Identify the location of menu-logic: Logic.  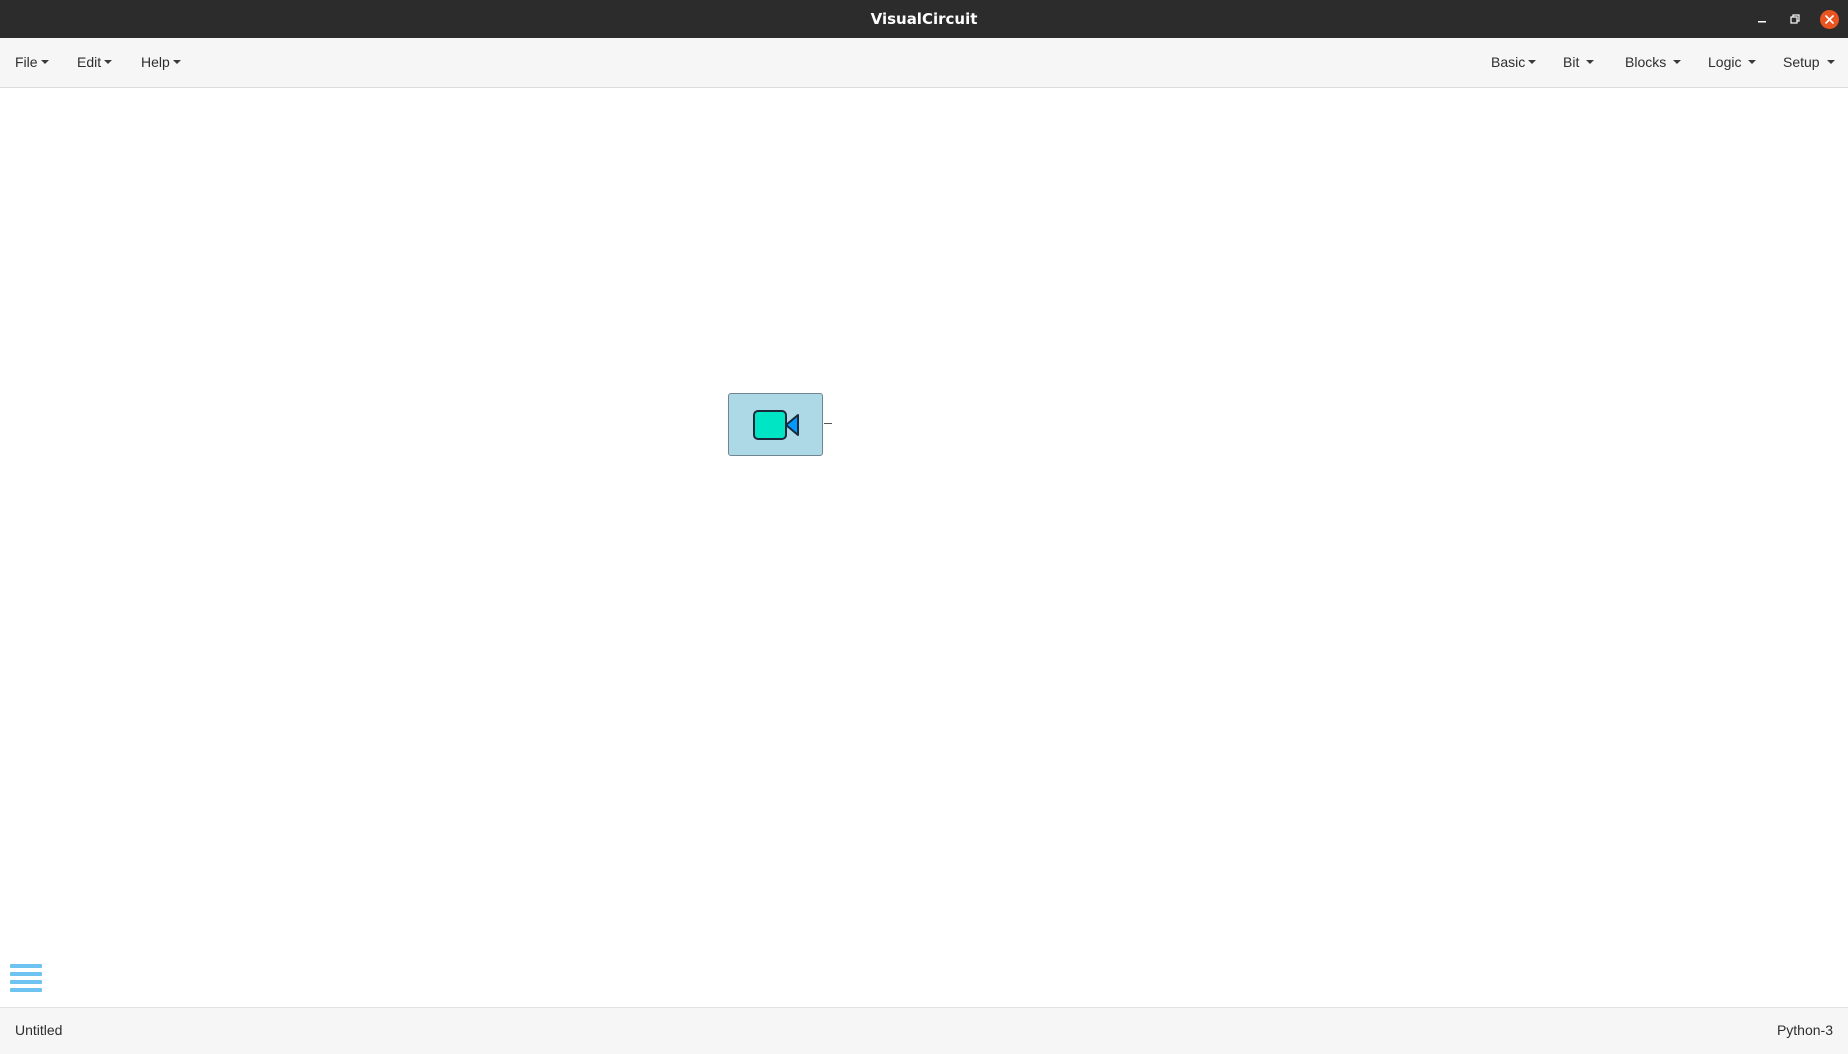
(1732, 63).